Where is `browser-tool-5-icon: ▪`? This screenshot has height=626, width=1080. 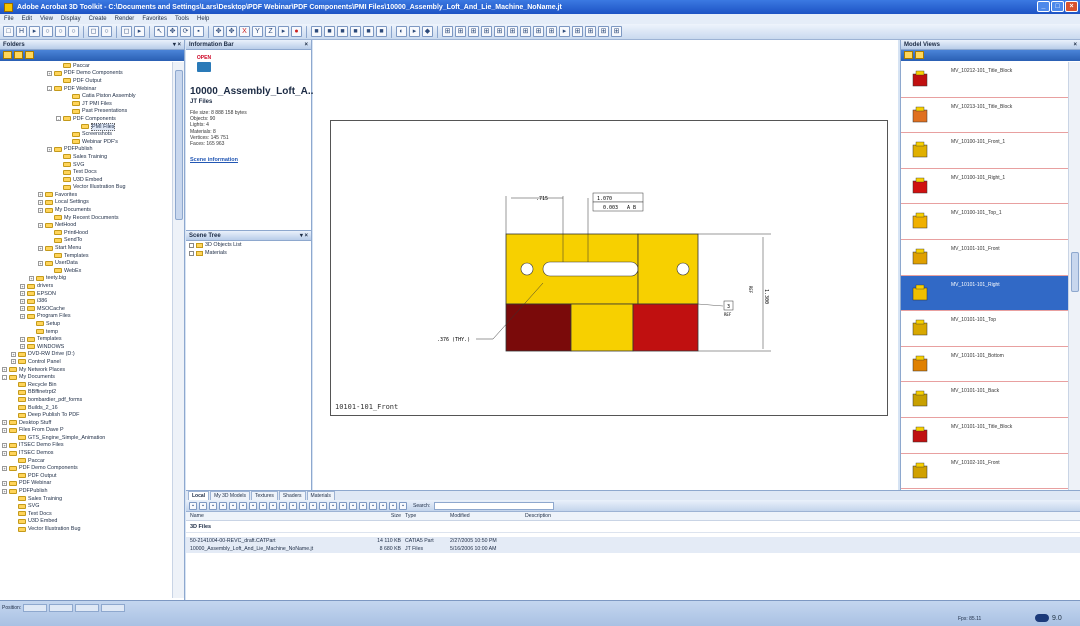
browser-tool-5-icon: ▪ is located at coordinates (233, 505).